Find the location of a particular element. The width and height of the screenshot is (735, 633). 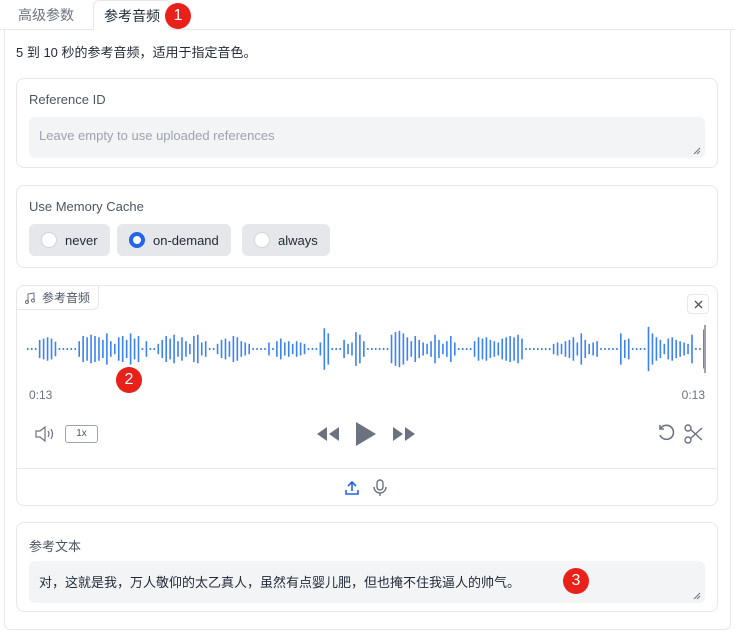

radio-never: never is located at coordinates (69, 240).